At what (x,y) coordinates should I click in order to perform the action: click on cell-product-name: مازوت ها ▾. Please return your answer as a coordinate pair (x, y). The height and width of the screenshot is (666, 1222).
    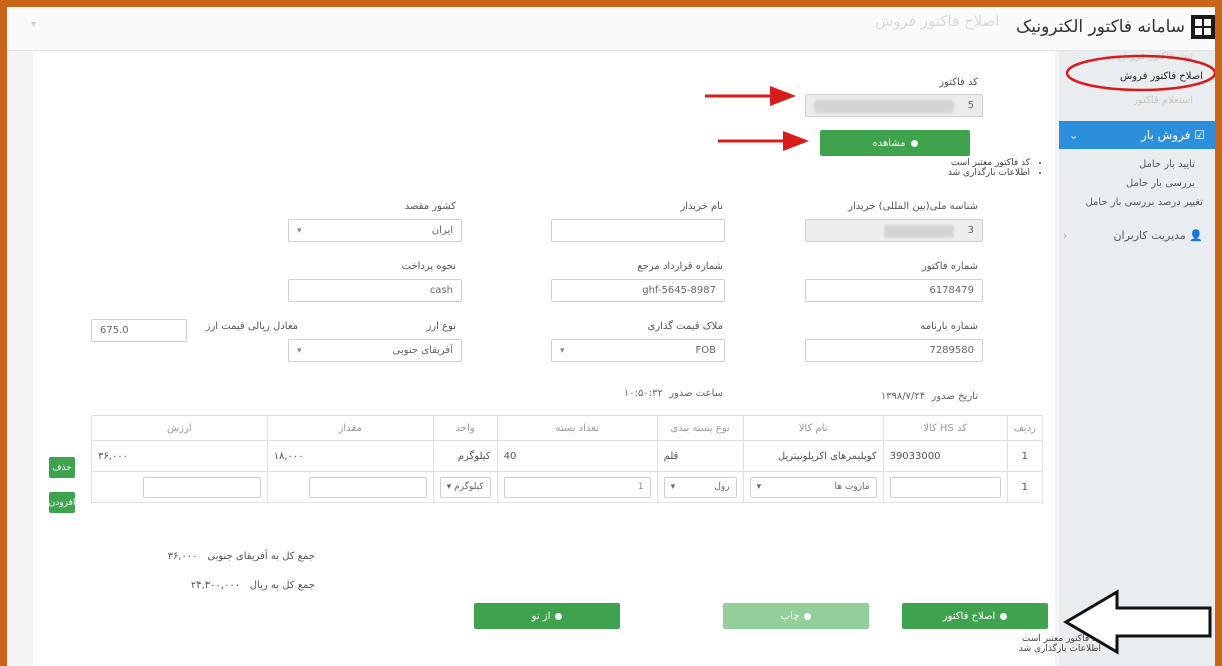
    Looking at the image, I should click on (813, 487).